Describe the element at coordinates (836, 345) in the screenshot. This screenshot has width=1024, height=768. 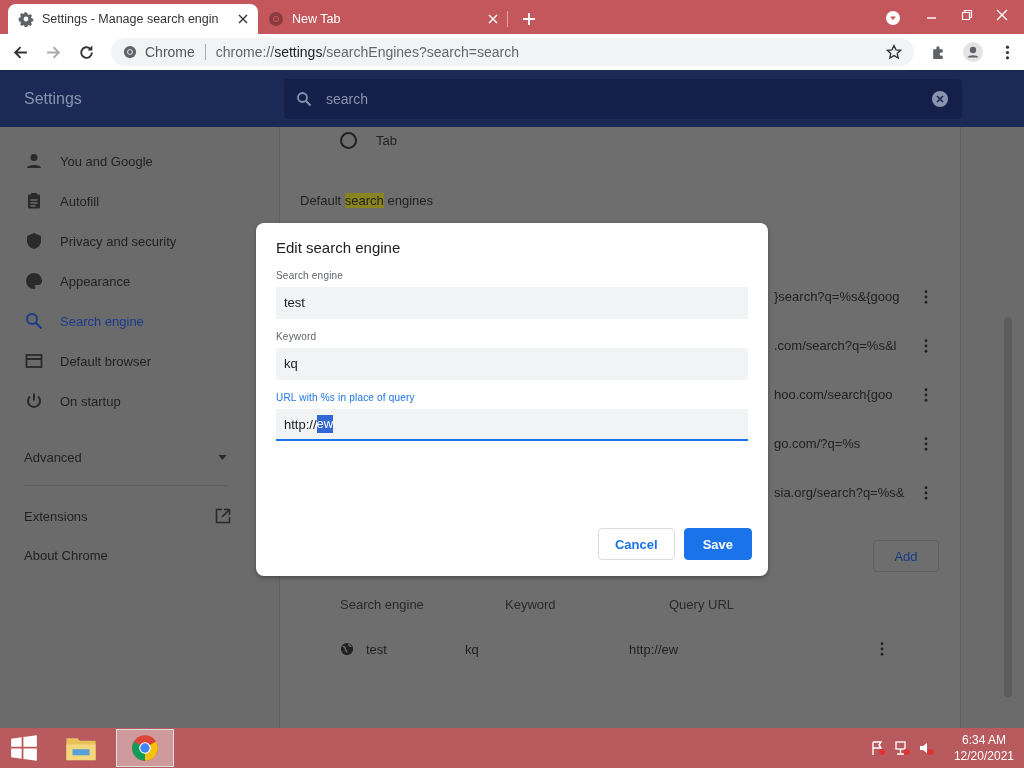
I see `query-url: .com/search?q=%s&l` at that location.